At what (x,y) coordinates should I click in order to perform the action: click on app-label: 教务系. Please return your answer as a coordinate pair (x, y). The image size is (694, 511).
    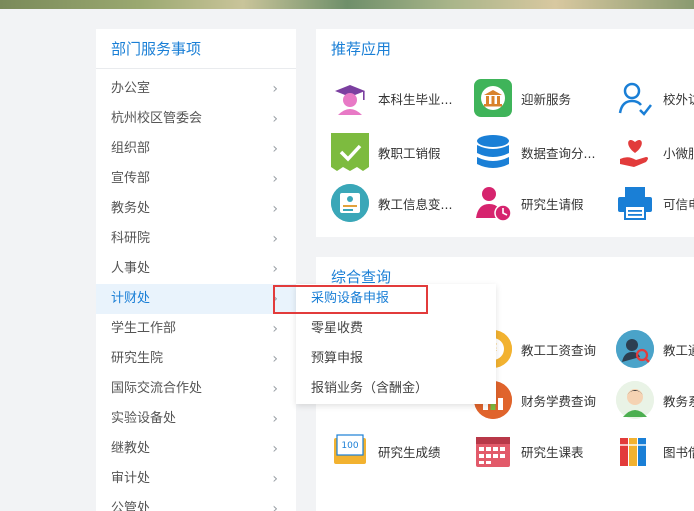
    Looking at the image, I should click on (678, 401).